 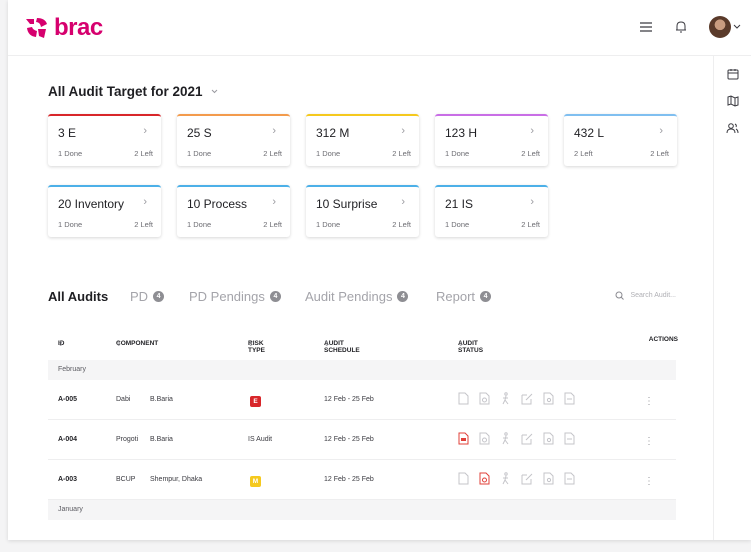 What do you see at coordinates (68, 399) in the screenshot?
I see `audit-id: A-005` at bounding box center [68, 399].